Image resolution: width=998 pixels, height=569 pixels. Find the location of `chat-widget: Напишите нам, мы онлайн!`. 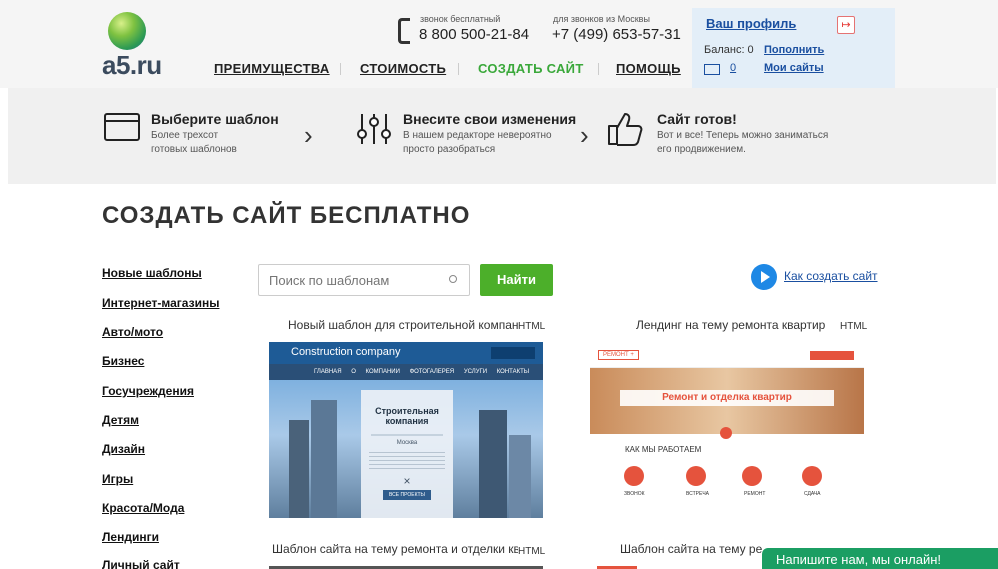

chat-widget: Напишите нам, мы онлайн! is located at coordinates (880, 558).